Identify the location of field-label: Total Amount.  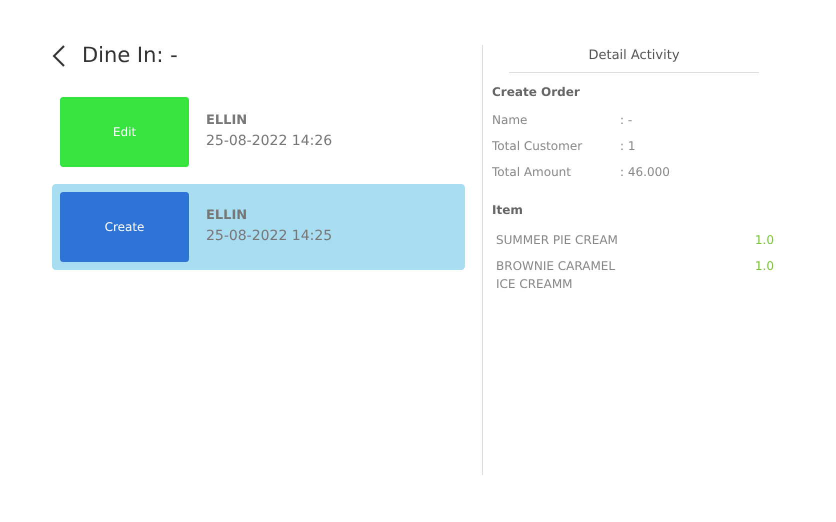
(532, 172).